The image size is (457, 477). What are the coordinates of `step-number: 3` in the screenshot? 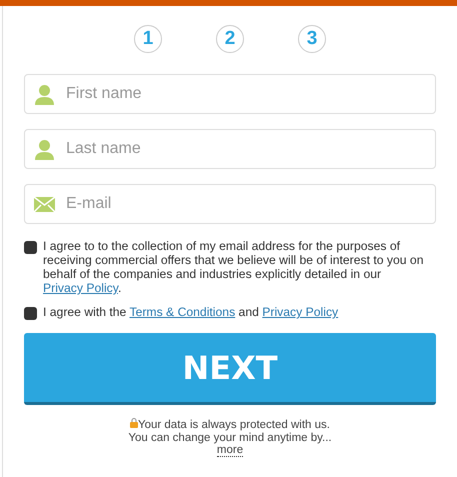 It's located at (312, 39).